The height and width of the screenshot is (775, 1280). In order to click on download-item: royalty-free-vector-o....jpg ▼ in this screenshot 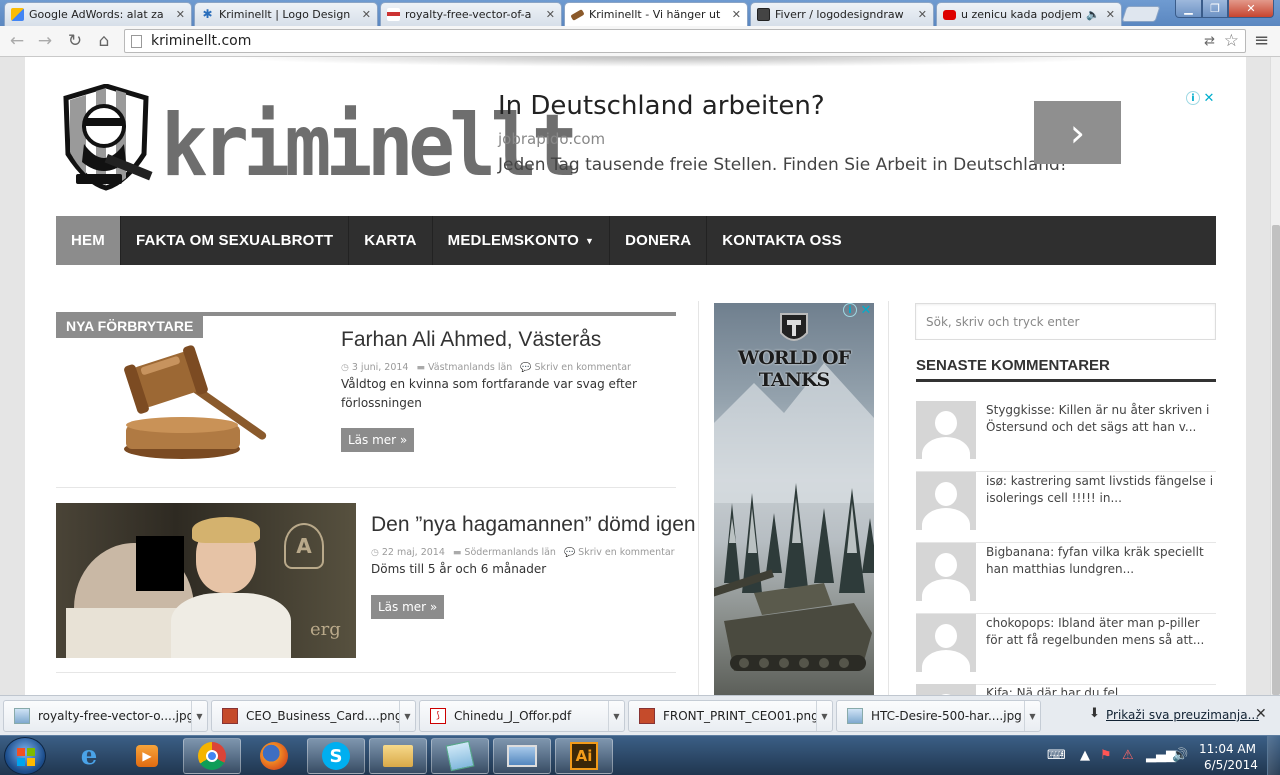, I will do `click(105, 716)`.